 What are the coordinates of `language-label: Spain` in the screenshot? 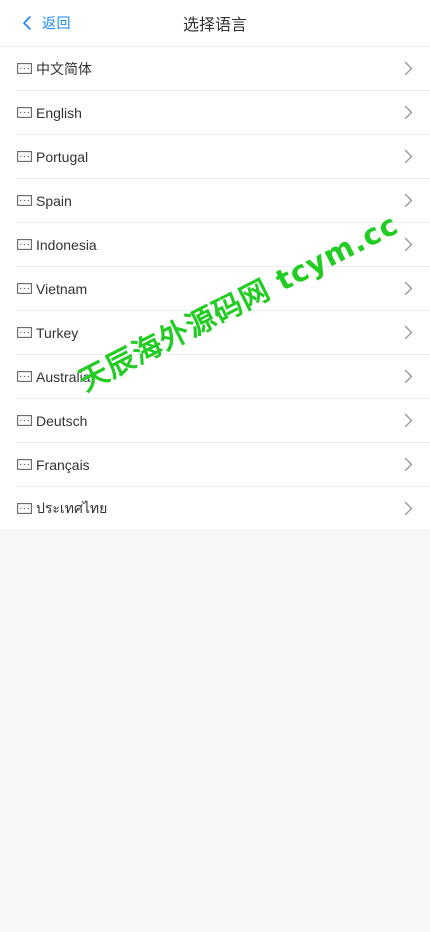 It's located at (54, 200).